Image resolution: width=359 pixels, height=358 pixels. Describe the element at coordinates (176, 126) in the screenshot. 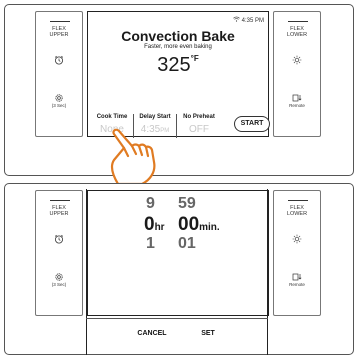

I see `option-divider` at that location.